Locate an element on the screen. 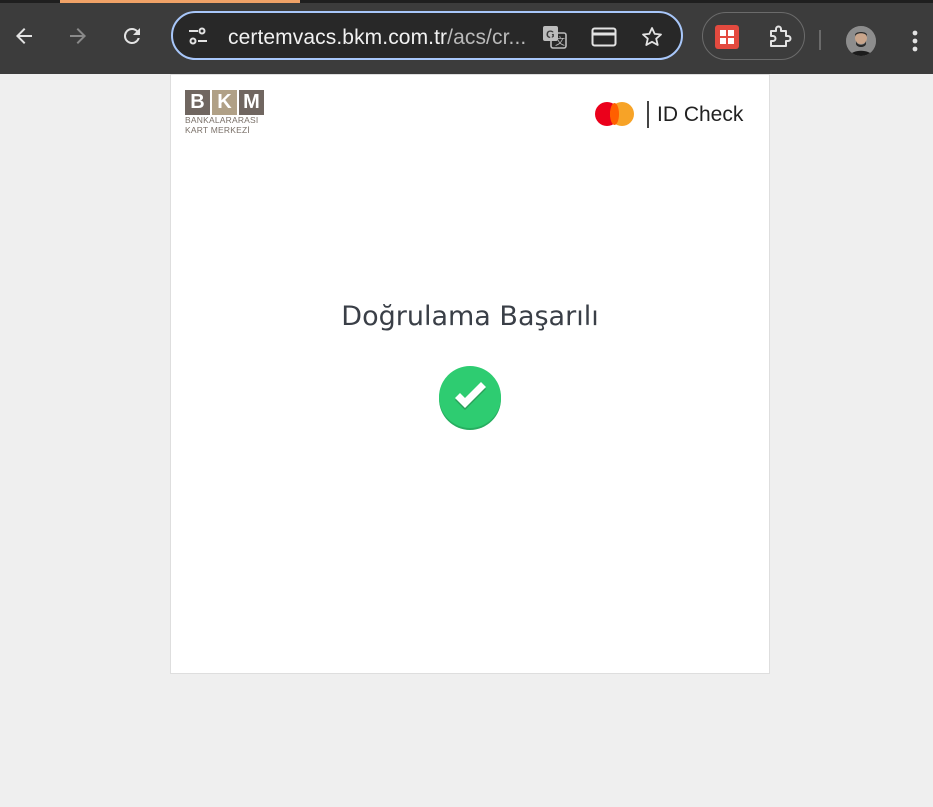 The width and height of the screenshot is (933, 807). puzzle-icon is located at coordinates (780, 37).